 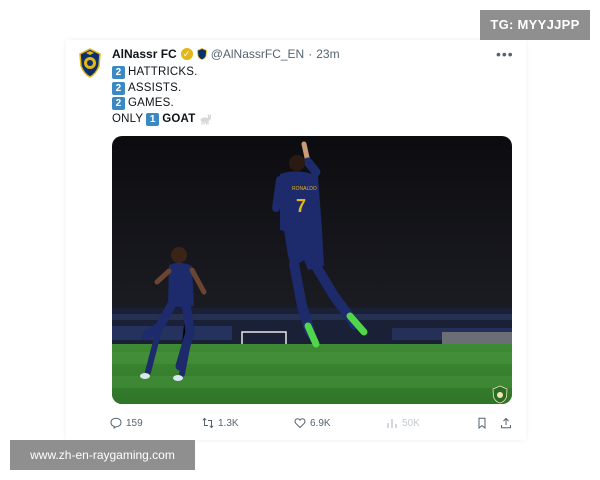 I want to click on retweet-button: 1.3K, so click(x=220, y=423).